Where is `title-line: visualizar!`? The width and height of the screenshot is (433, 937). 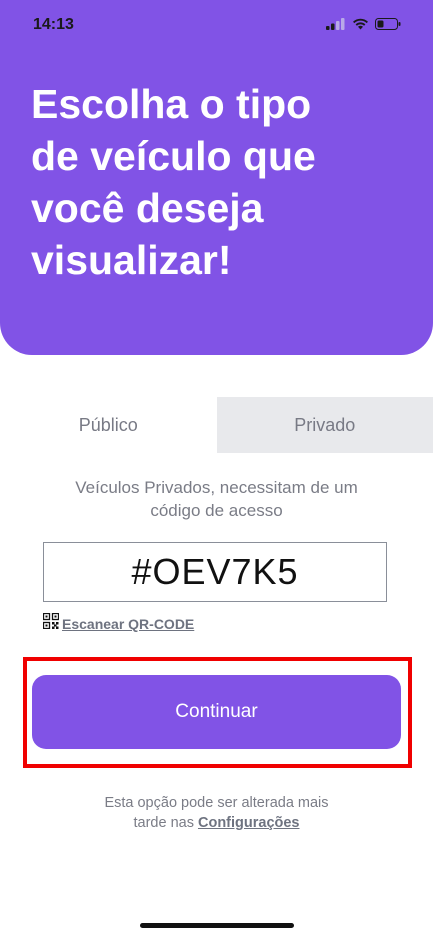 title-line: visualizar! is located at coordinates (131, 260).